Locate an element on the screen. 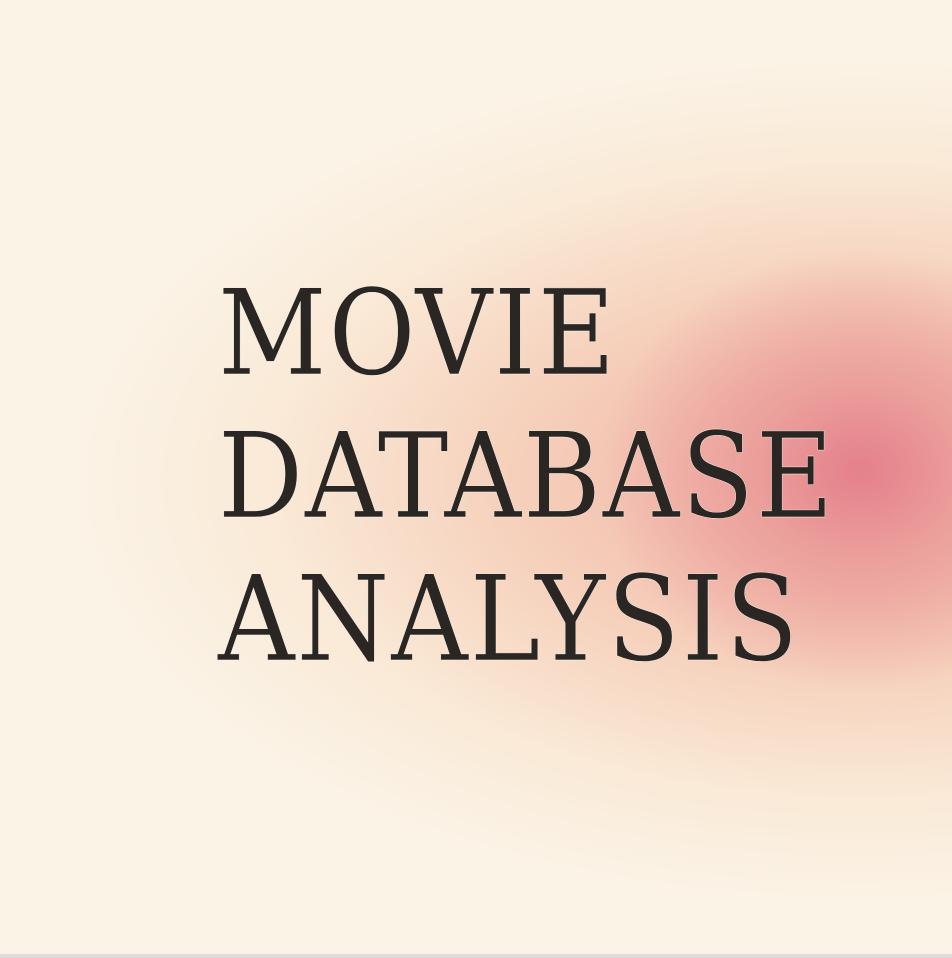 The width and height of the screenshot is (952, 958). title-line-3: ANALYSIS is located at coordinates (509, 619).